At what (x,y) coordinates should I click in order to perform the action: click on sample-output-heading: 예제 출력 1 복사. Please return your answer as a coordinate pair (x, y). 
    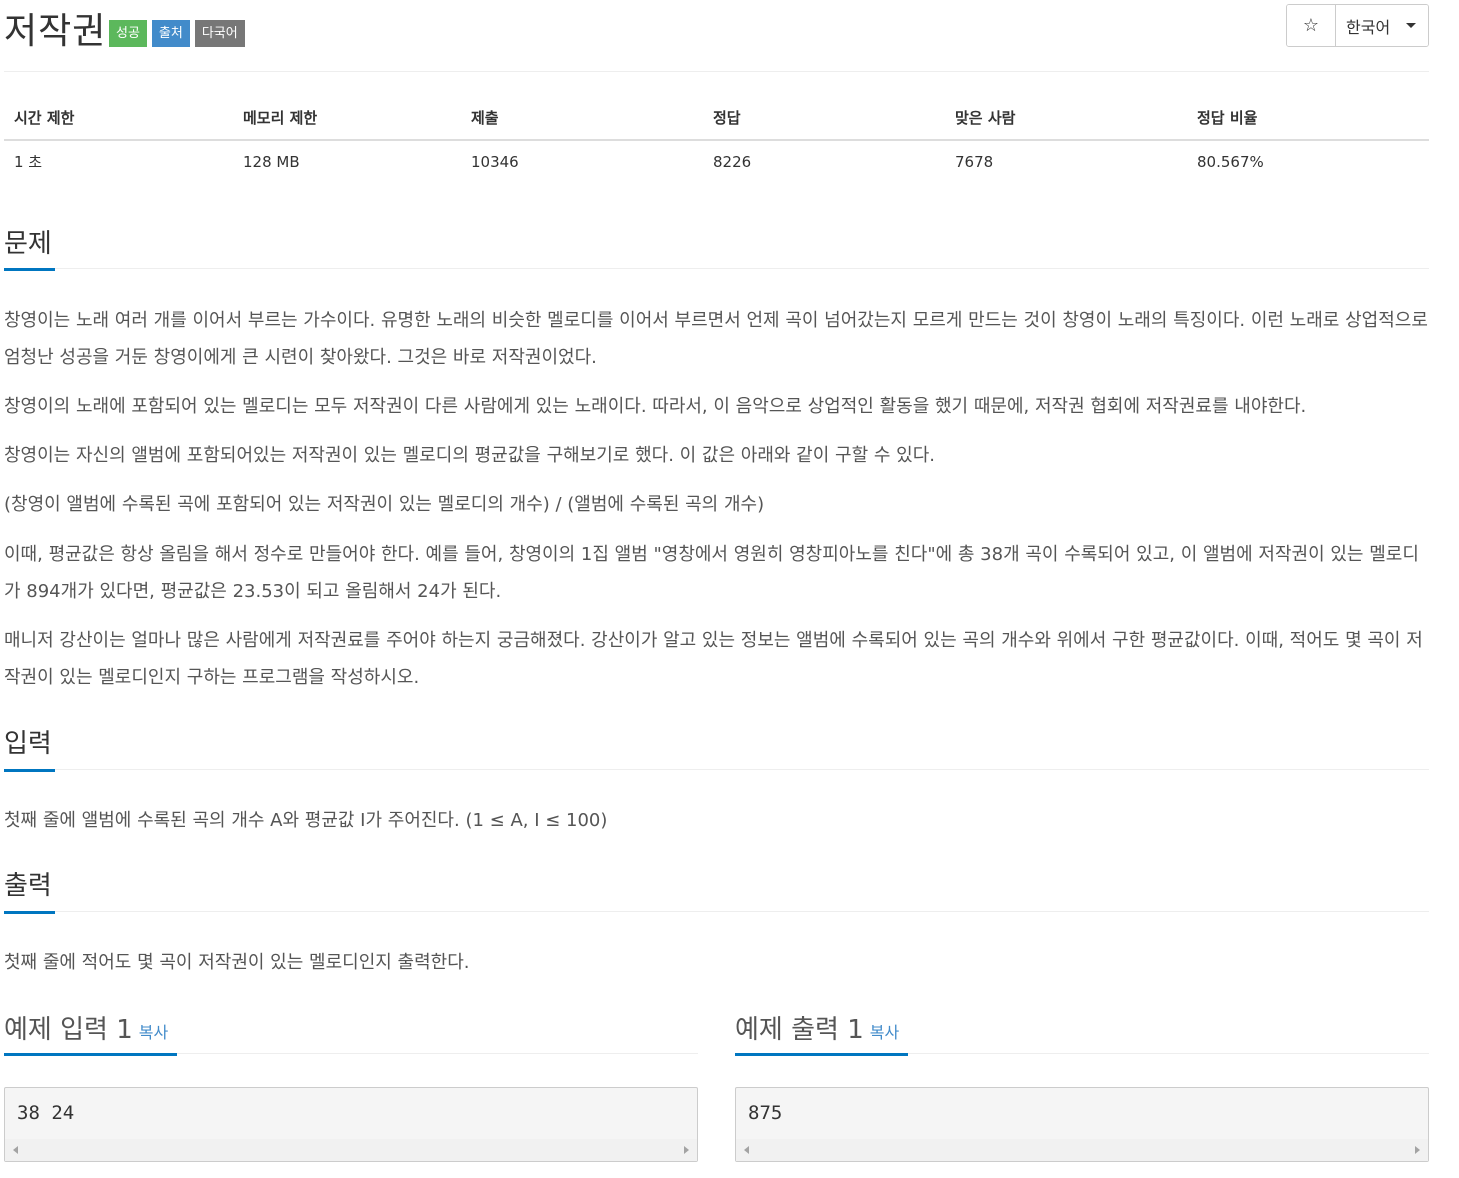
    Looking at the image, I should click on (817, 1027).